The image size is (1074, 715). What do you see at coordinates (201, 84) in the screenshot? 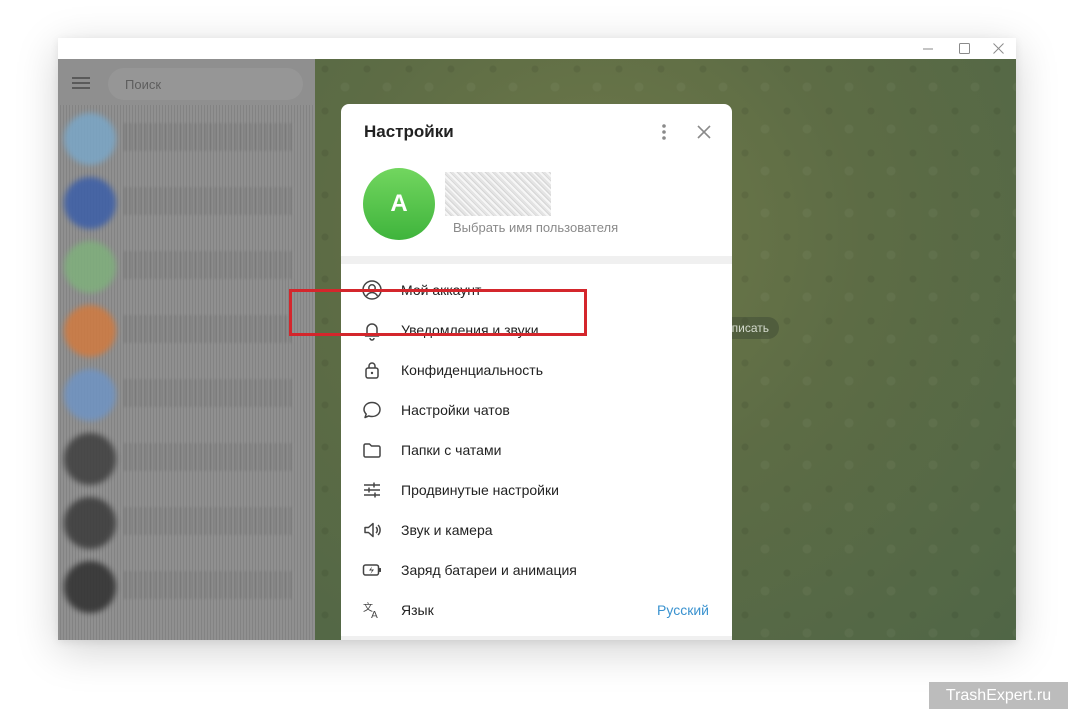
I see `search-input` at bounding box center [201, 84].